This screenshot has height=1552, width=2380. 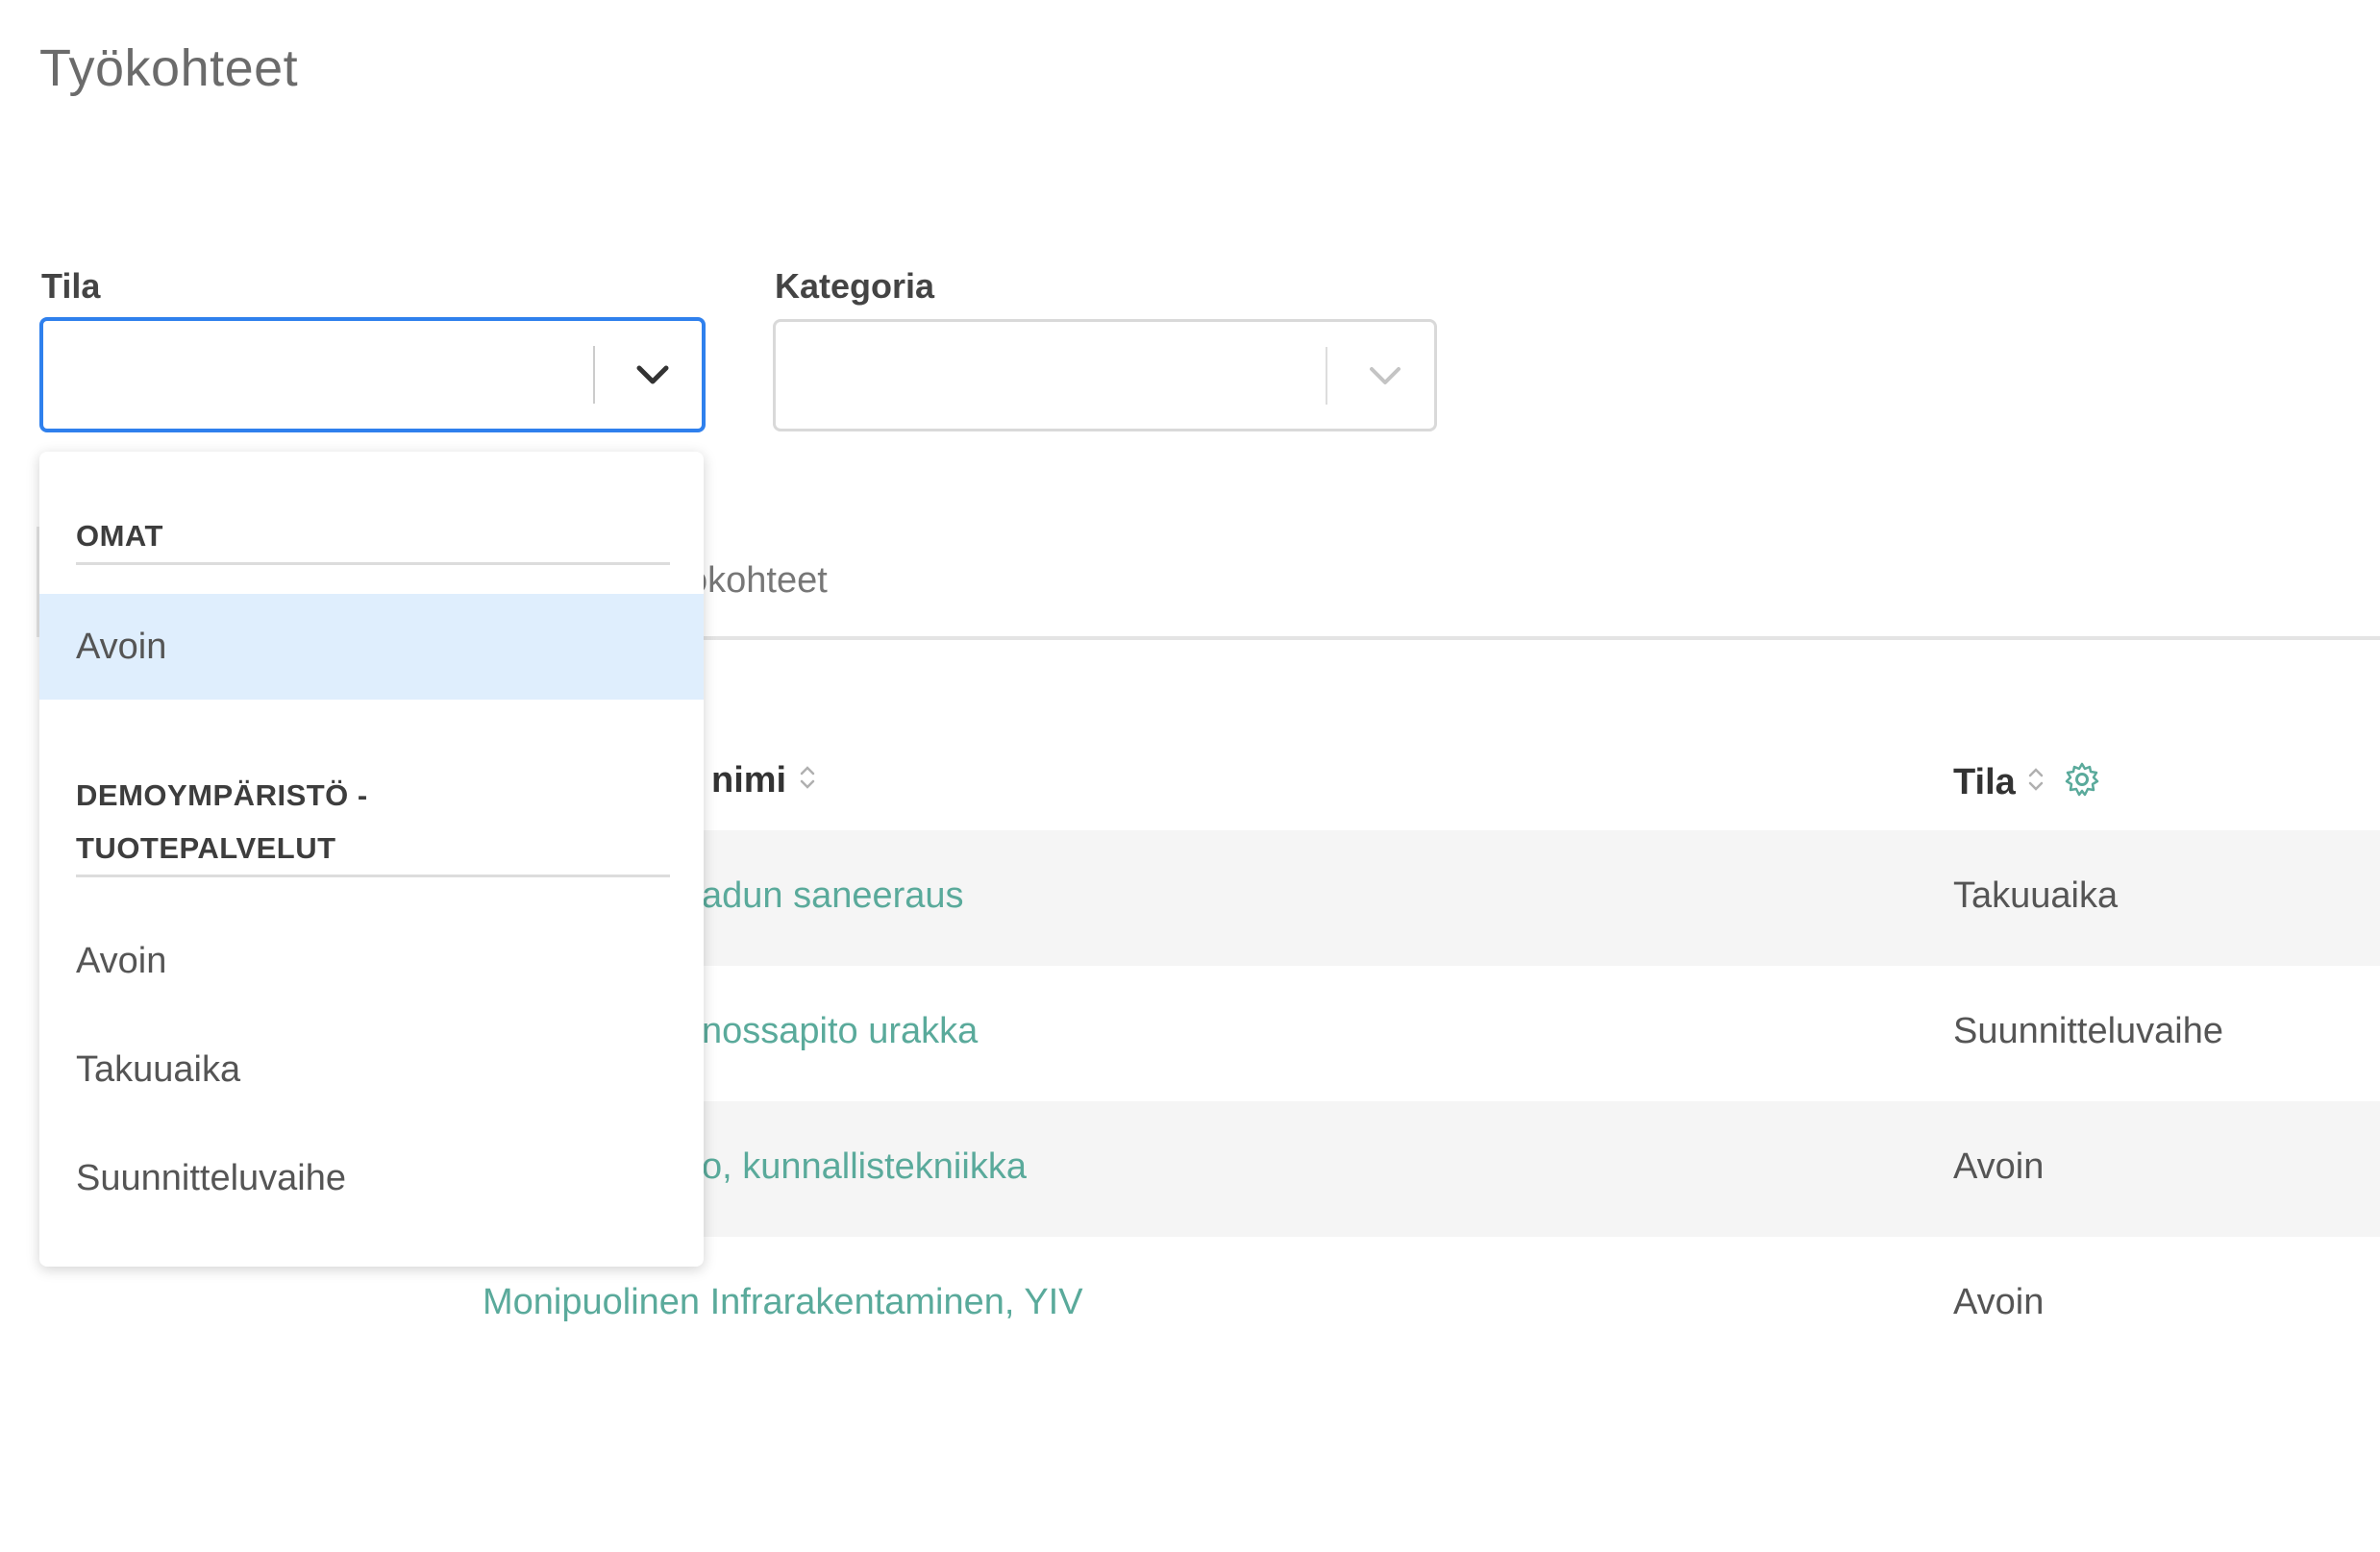 I want to click on column-header-name: nimi, so click(x=764, y=782).